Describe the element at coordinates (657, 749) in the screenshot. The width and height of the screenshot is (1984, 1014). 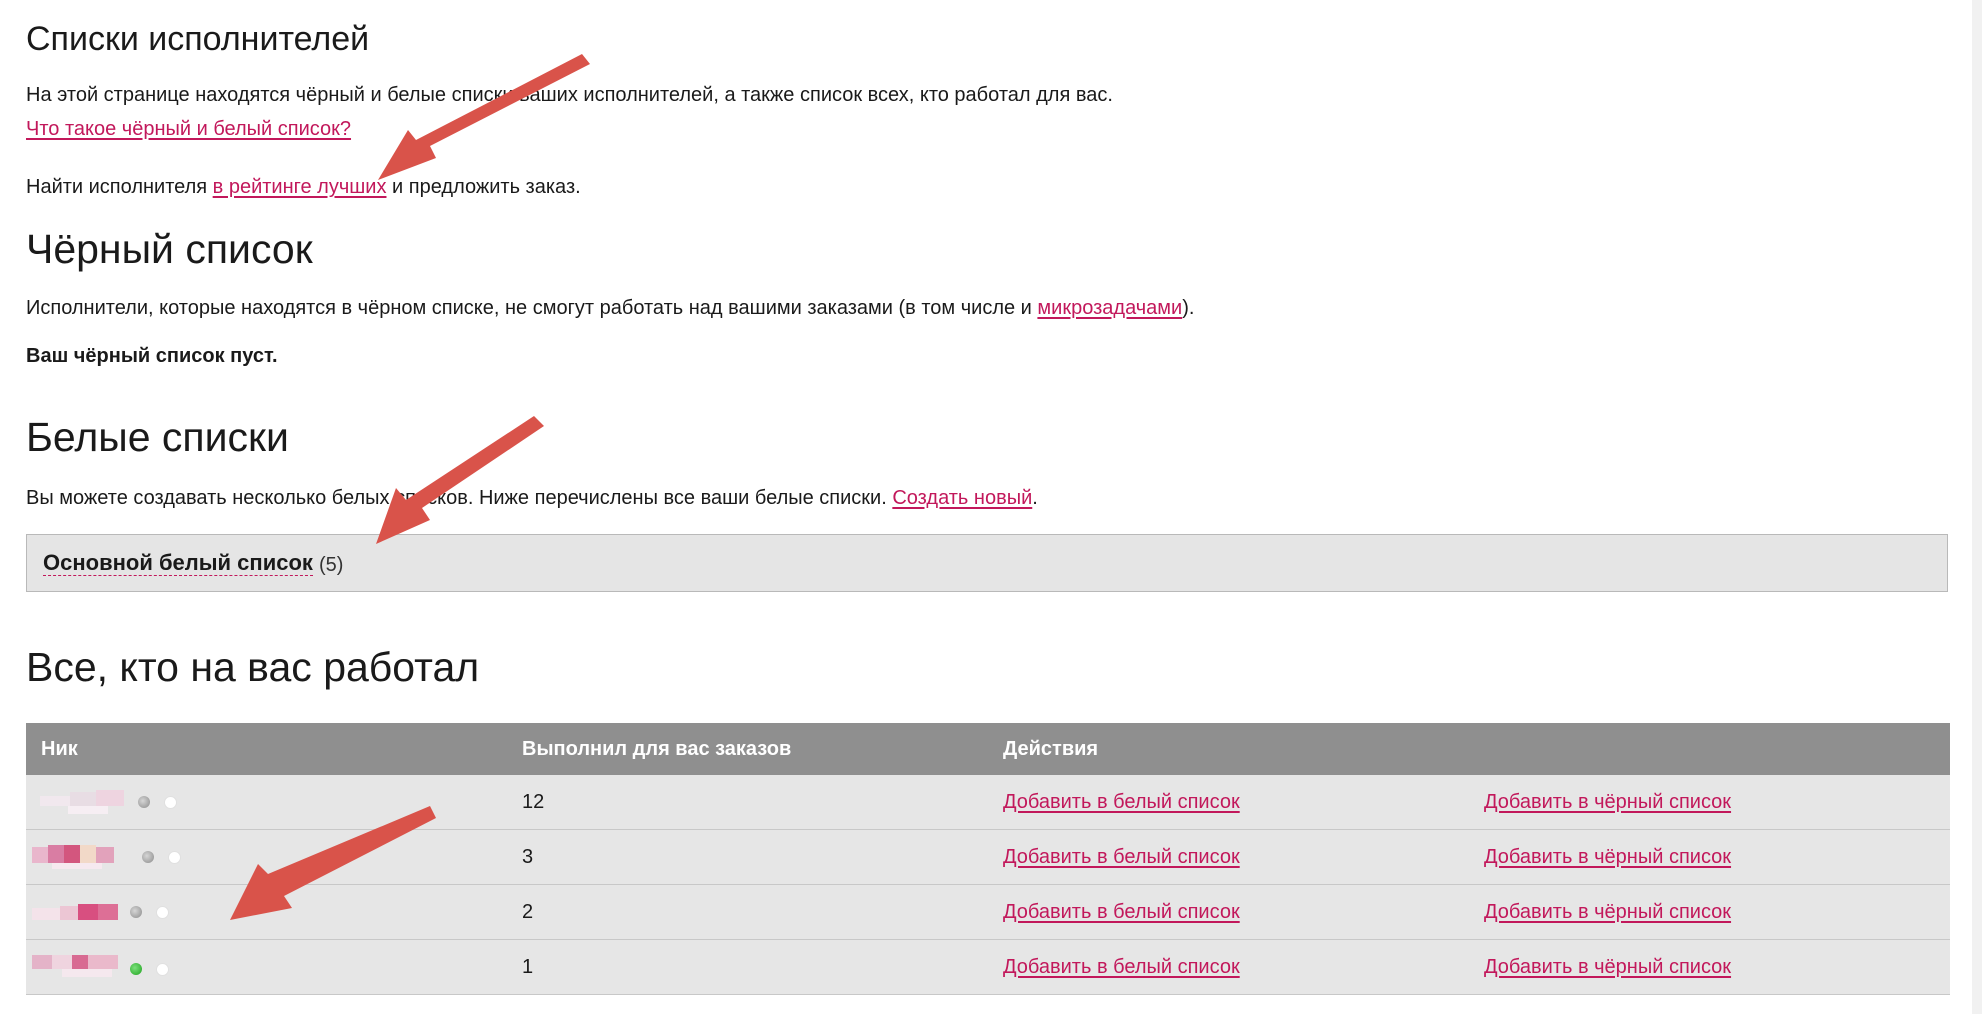
I see `column-orders: Выполнил для вас заказов` at that location.